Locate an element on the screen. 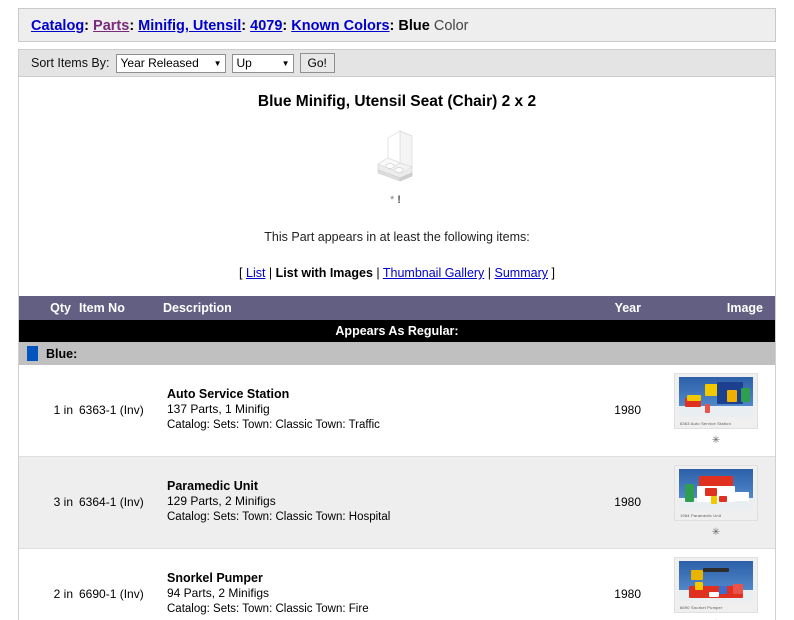 This screenshot has height=620, width=794. go-button: Go! is located at coordinates (317, 63).